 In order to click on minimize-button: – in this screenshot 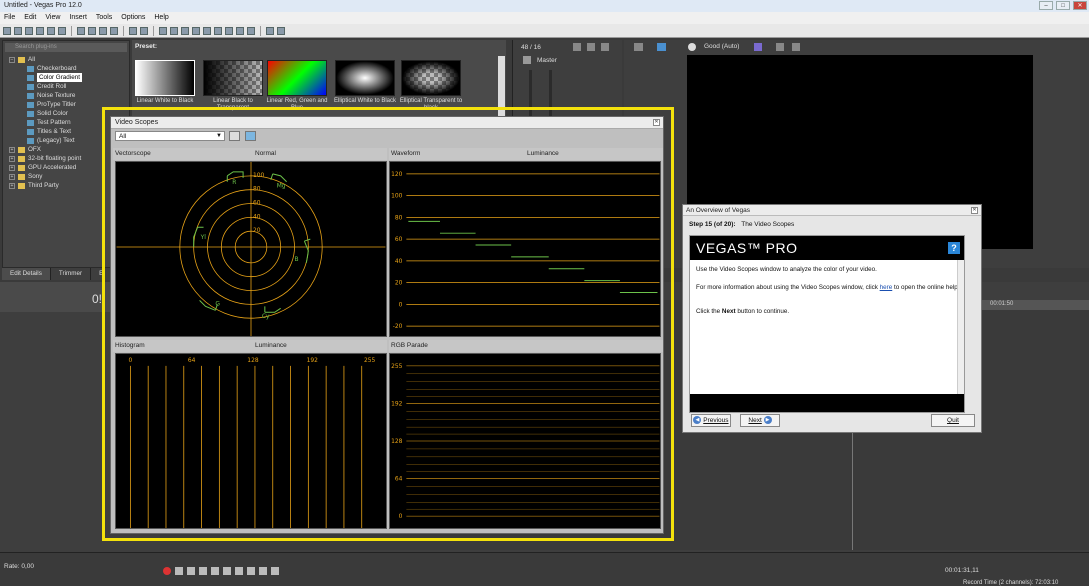, I will do `click(1046, 5)`.